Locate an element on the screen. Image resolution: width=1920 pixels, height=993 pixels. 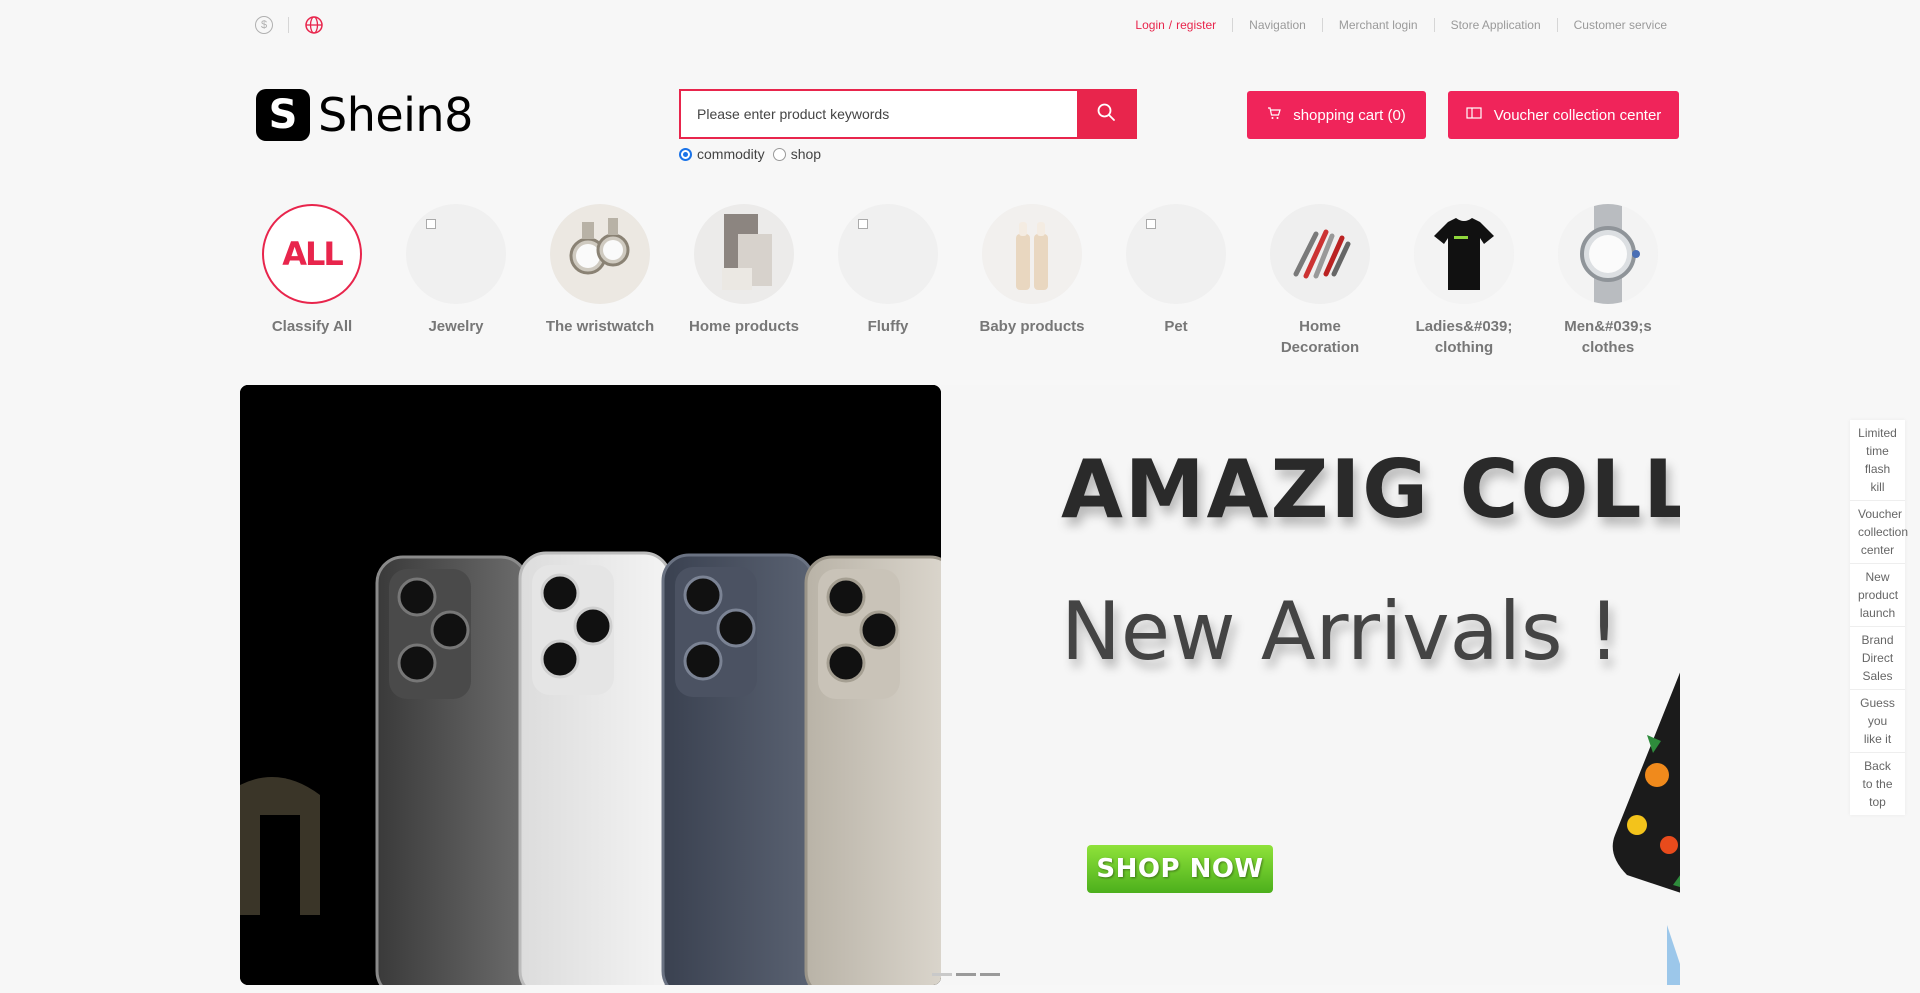
search-bar is located at coordinates (908, 114).